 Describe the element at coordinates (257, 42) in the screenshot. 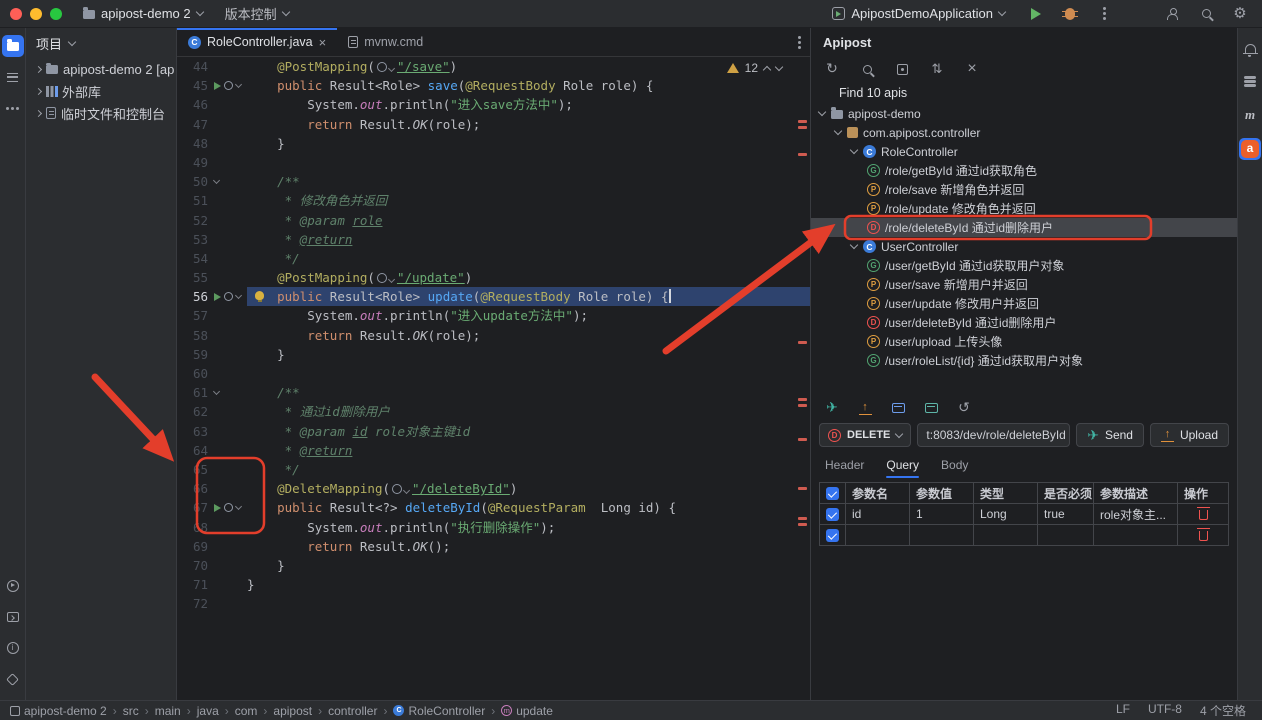

I see `tab-RoleController.java: RoleController.java ×` at that location.